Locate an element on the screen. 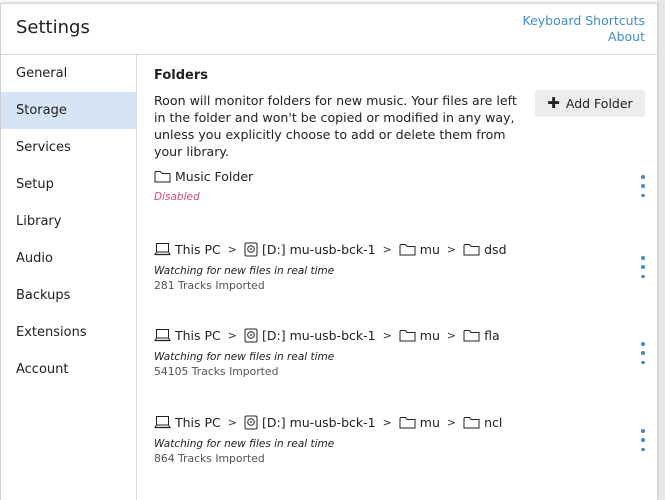 The width and height of the screenshot is (665, 500). folder-name: ncl is located at coordinates (493, 422).